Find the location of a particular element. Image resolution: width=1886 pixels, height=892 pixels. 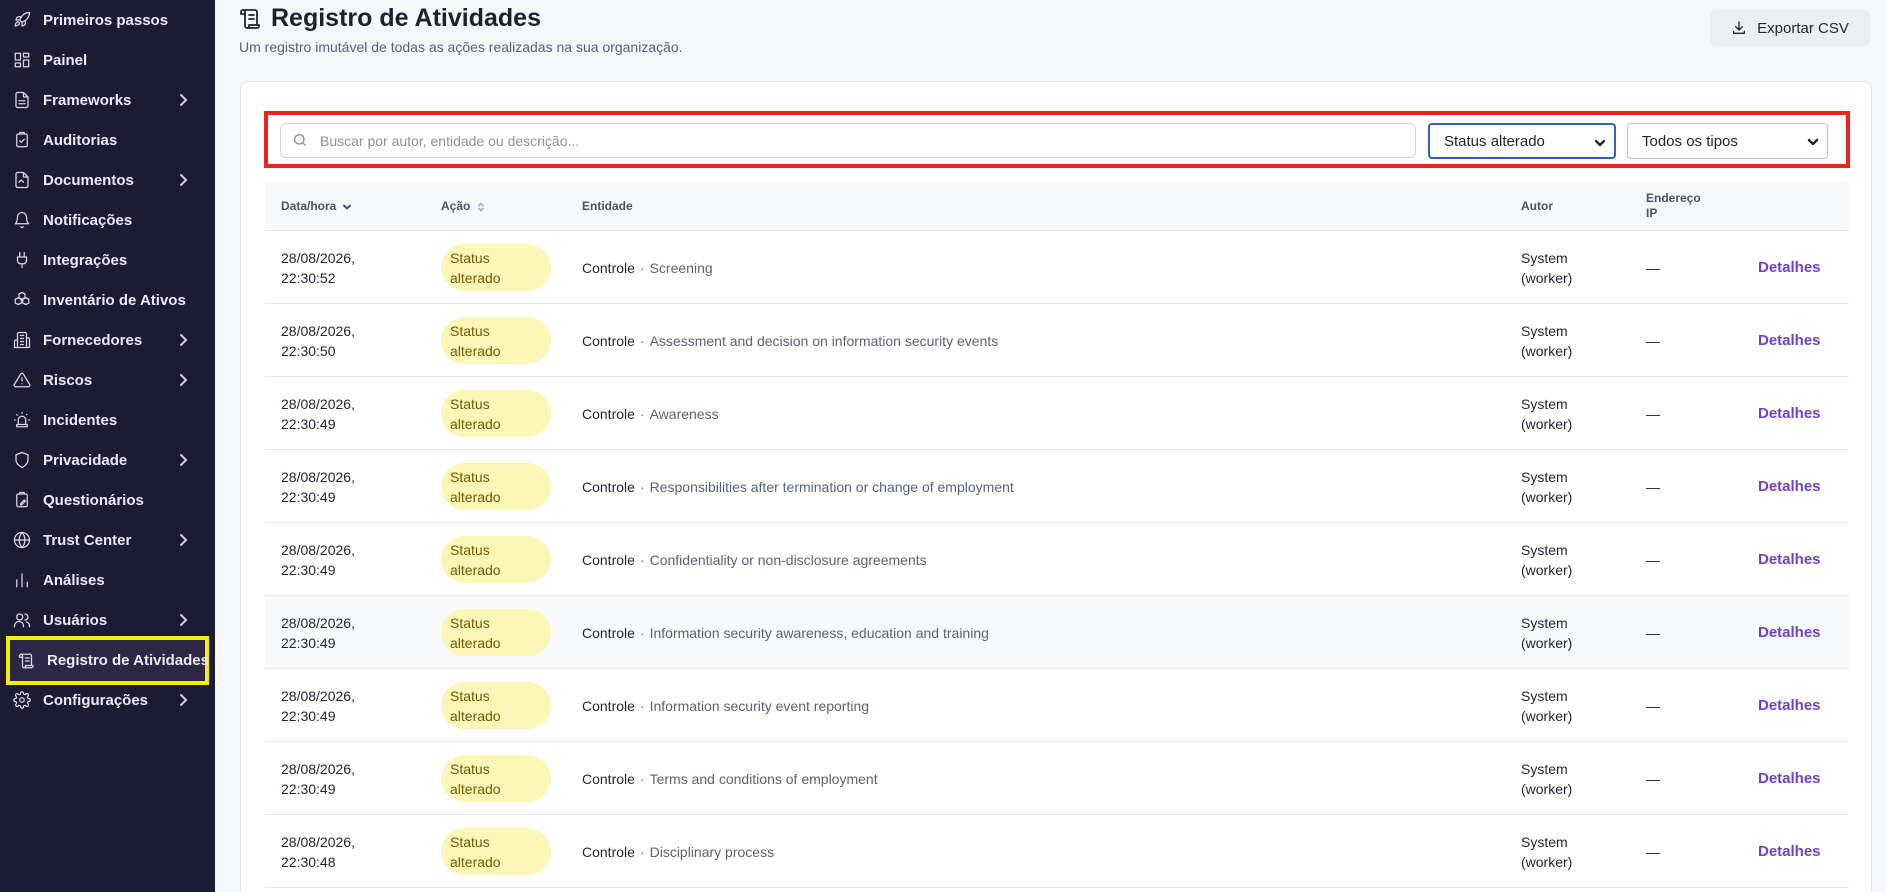

gear-icon is located at coordinates (22, 700).